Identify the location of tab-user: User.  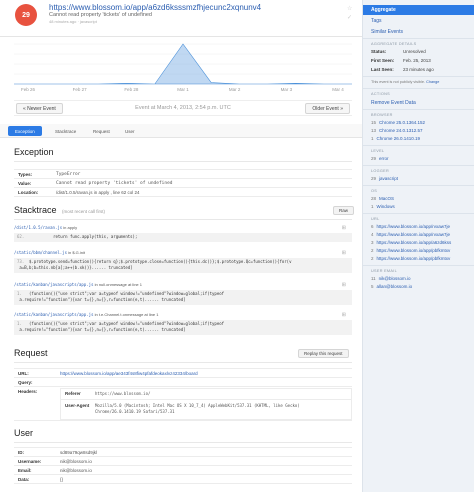
(130, 131).